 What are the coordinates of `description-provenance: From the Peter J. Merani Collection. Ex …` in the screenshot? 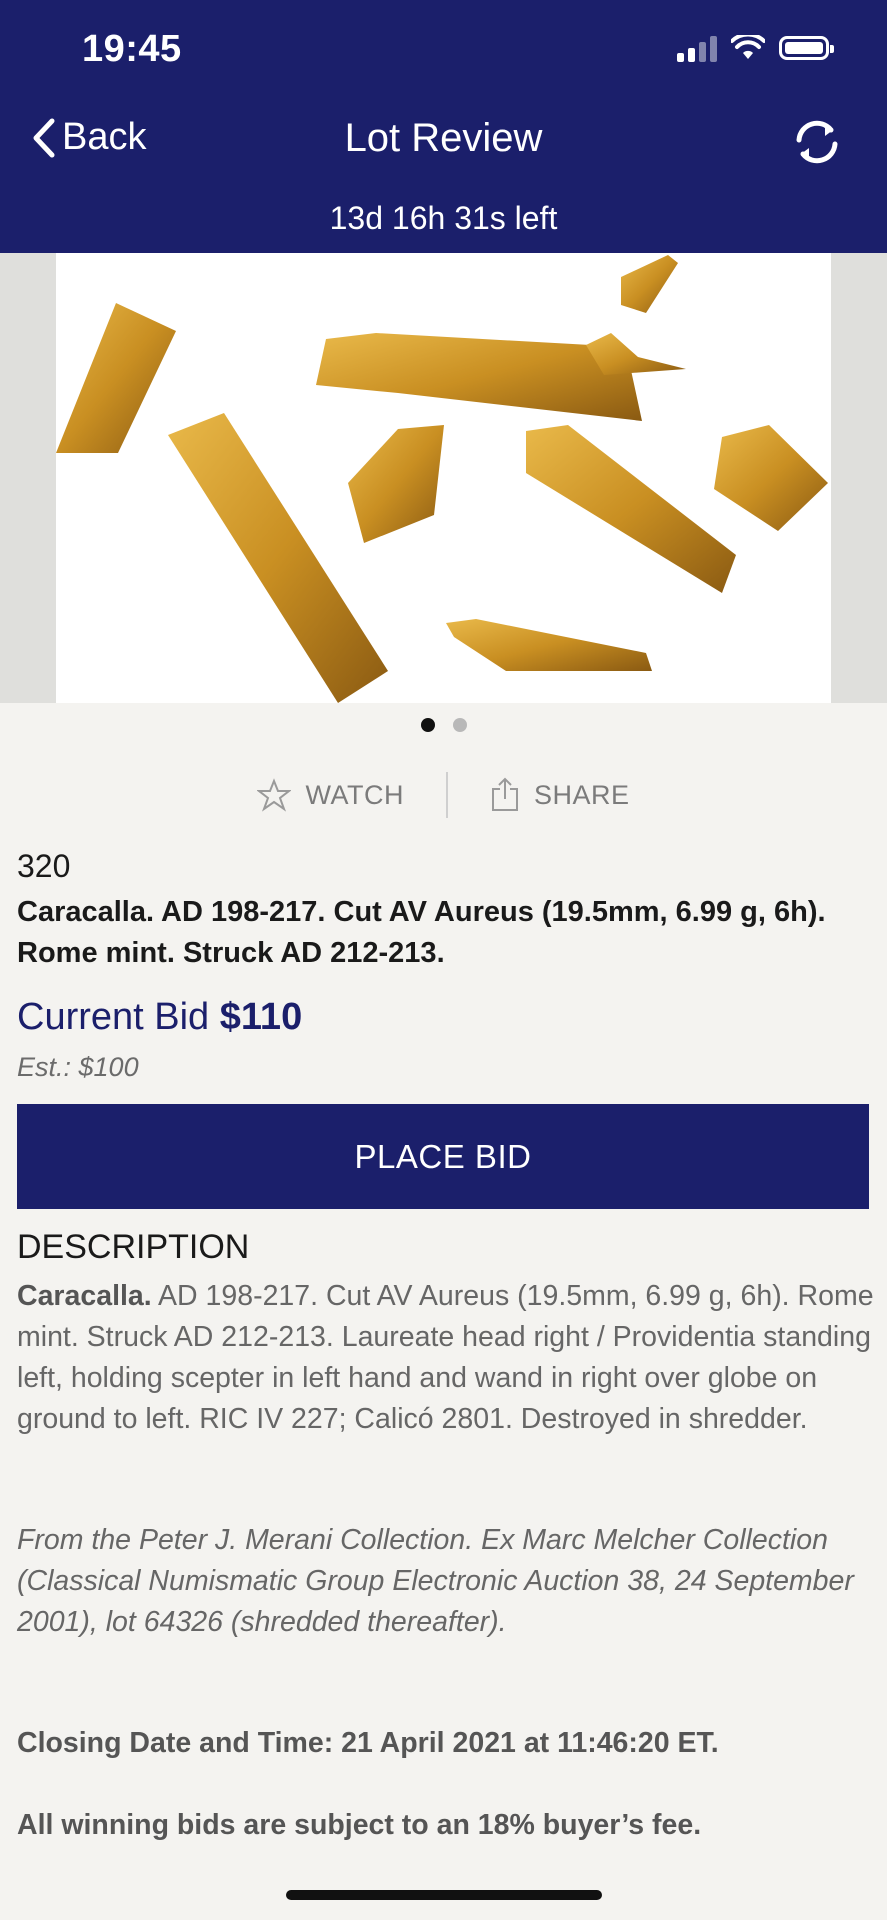 It's located at (435, 1581).